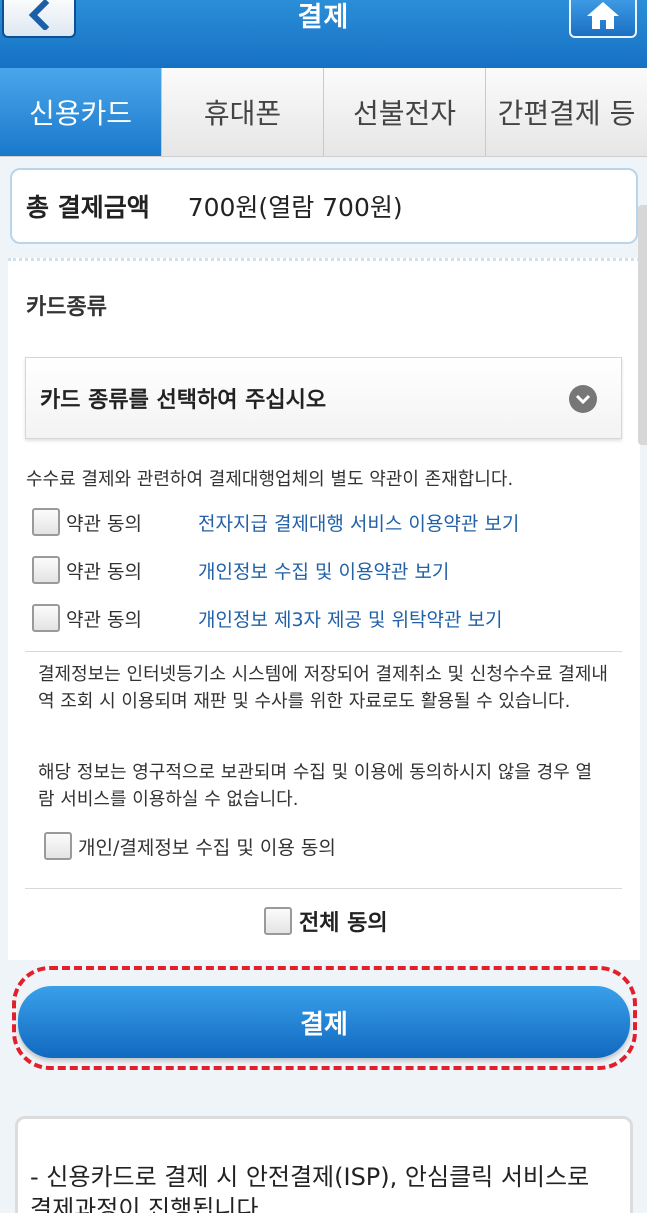  What do you see at coordinates (343, 923) in the screenshot?
I see `all-agree-label: 전체 동의` at bounding box center [343, 923].